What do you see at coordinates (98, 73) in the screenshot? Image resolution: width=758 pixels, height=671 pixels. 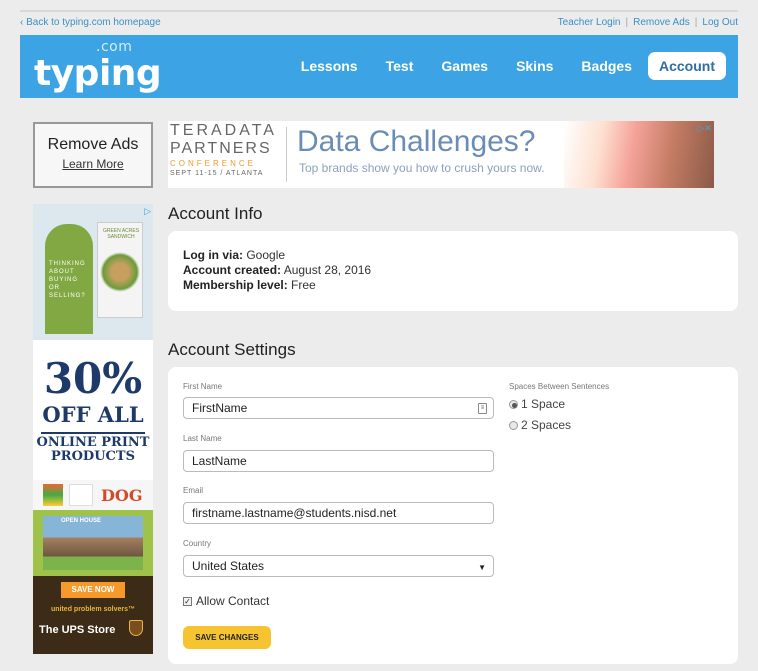 I see `logo-word: typing` at bounding box center [98, 73].